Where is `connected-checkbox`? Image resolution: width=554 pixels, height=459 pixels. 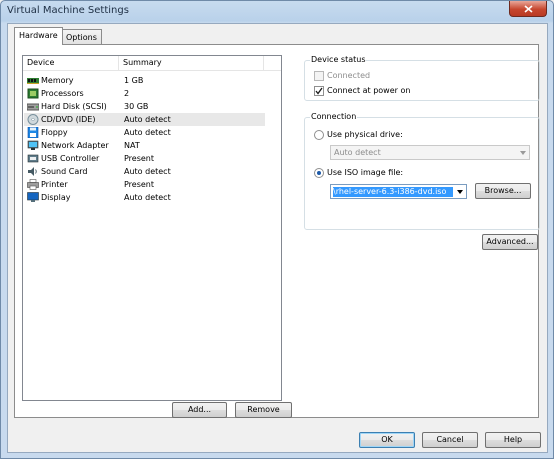
connected-checkbox is located at coordinates (319, 76).